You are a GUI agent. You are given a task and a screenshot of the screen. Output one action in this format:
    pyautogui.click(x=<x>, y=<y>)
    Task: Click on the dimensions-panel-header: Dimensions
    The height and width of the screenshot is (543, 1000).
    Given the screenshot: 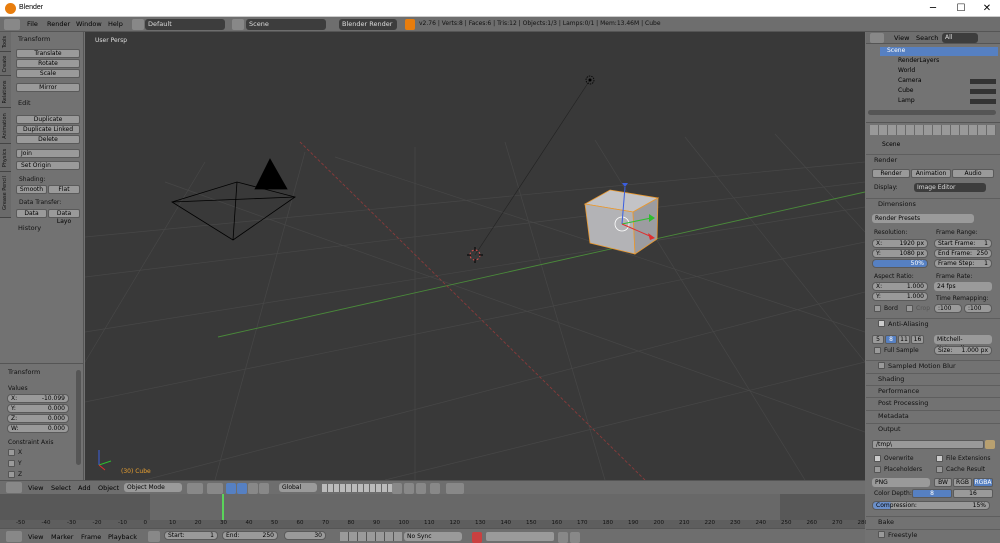 What is the action you would take?
    pyautogui.click(x=933, y=203)
    